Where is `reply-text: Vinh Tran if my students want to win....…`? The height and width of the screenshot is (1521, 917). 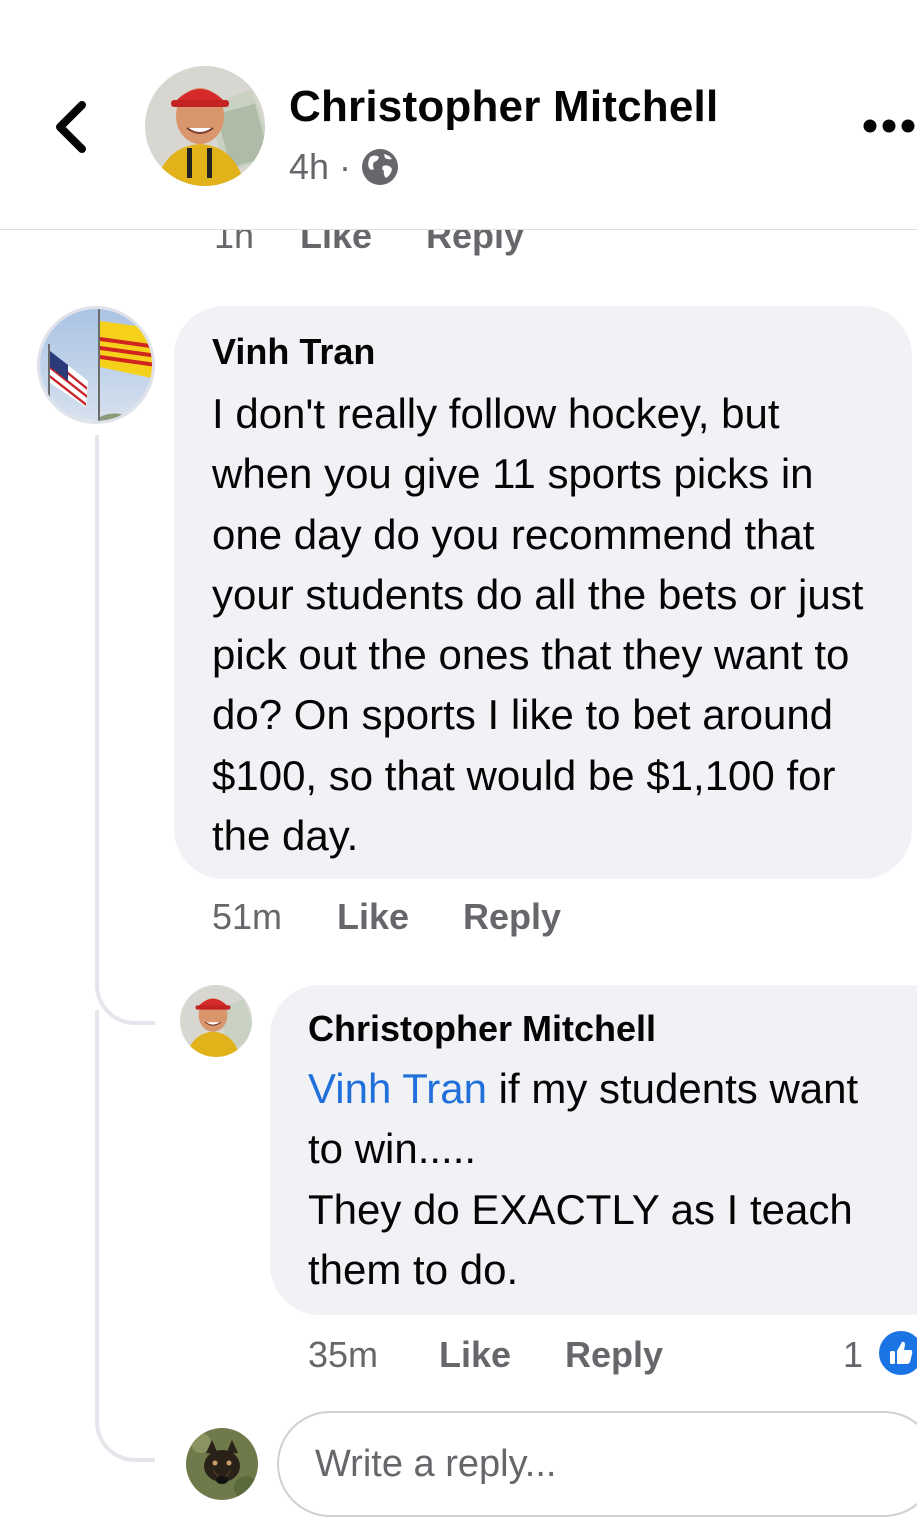
reply-text: Vinh Tran if my students want to win....… is located at coordinates (602, 1179).